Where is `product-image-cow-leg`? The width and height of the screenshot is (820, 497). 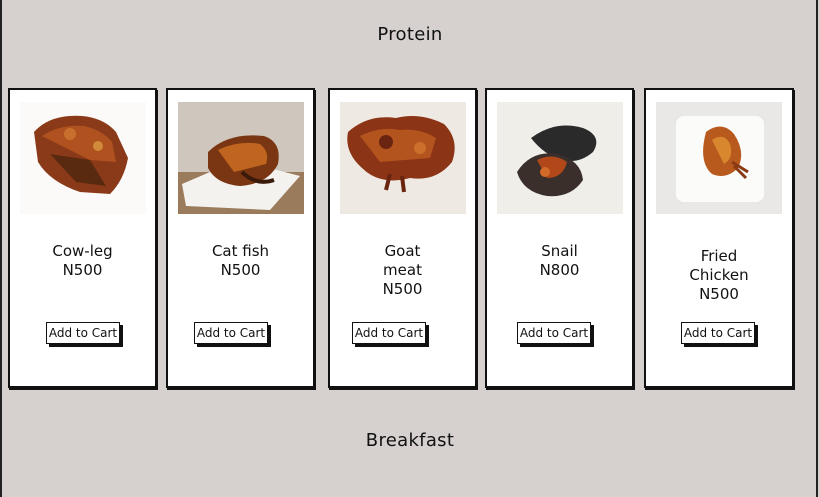 product-image-cow-leg is located at coordinates (83, 158).